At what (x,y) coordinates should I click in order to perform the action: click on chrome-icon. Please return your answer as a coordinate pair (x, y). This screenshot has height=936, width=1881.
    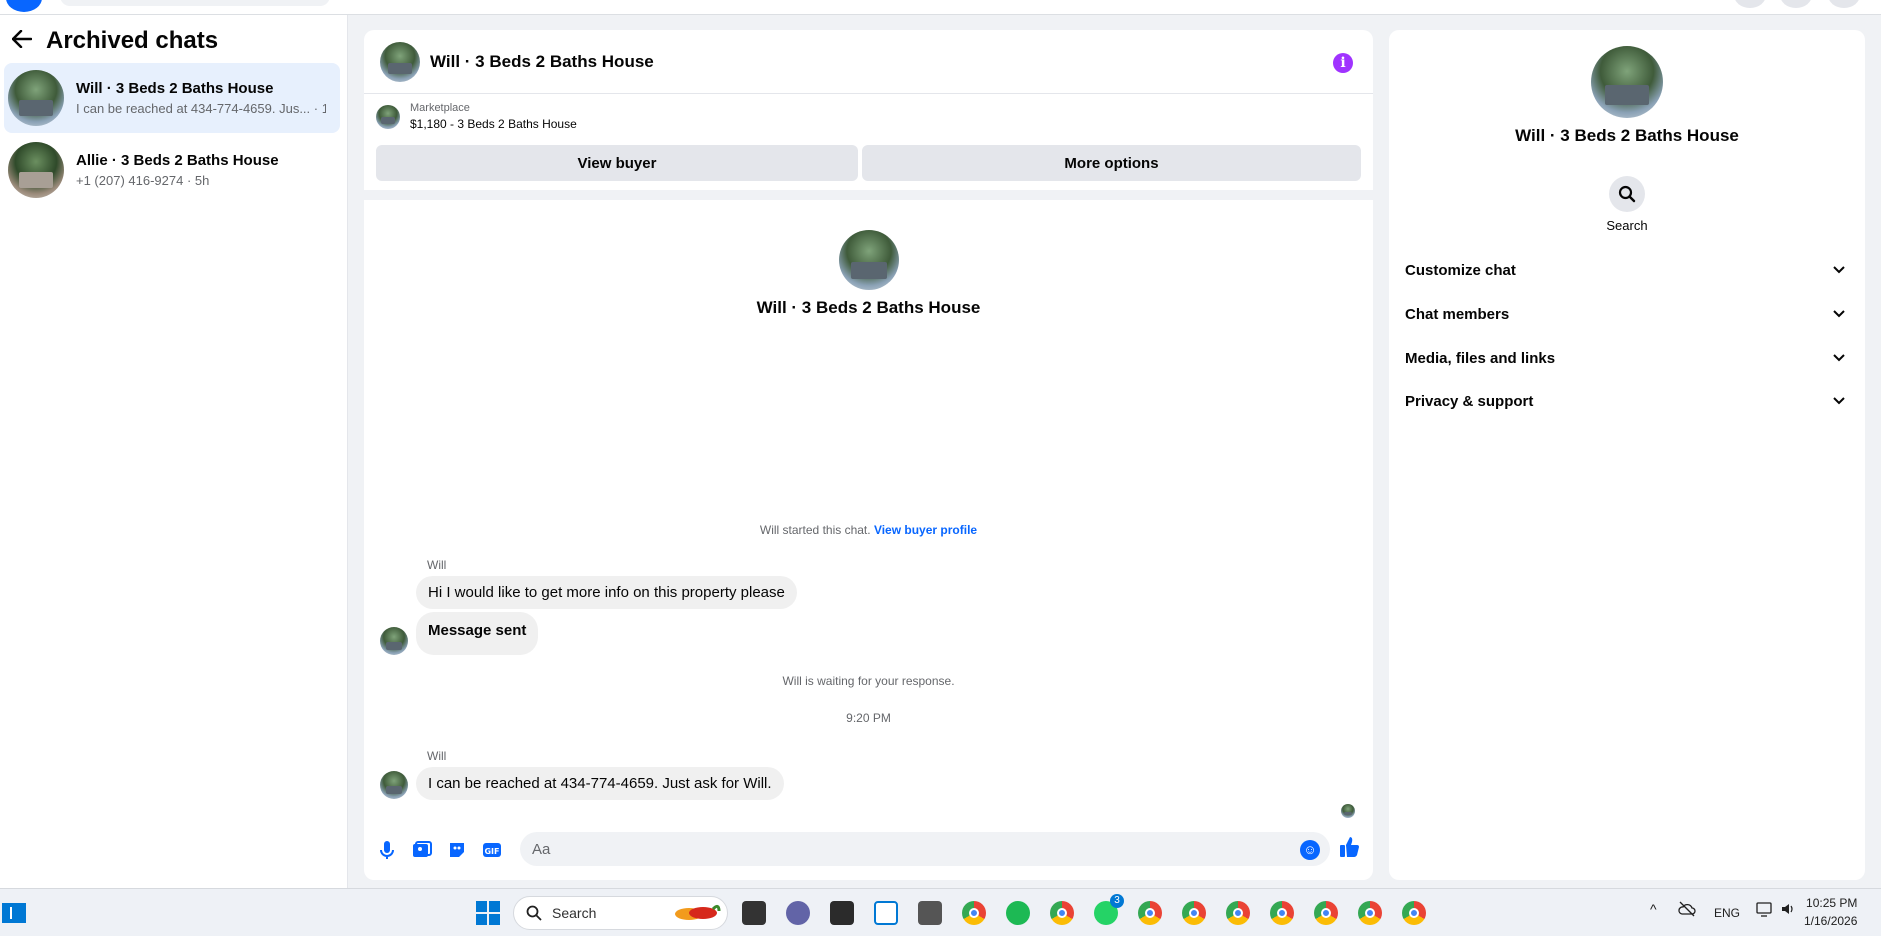
    Looking at the image, I should click on (974, 913).